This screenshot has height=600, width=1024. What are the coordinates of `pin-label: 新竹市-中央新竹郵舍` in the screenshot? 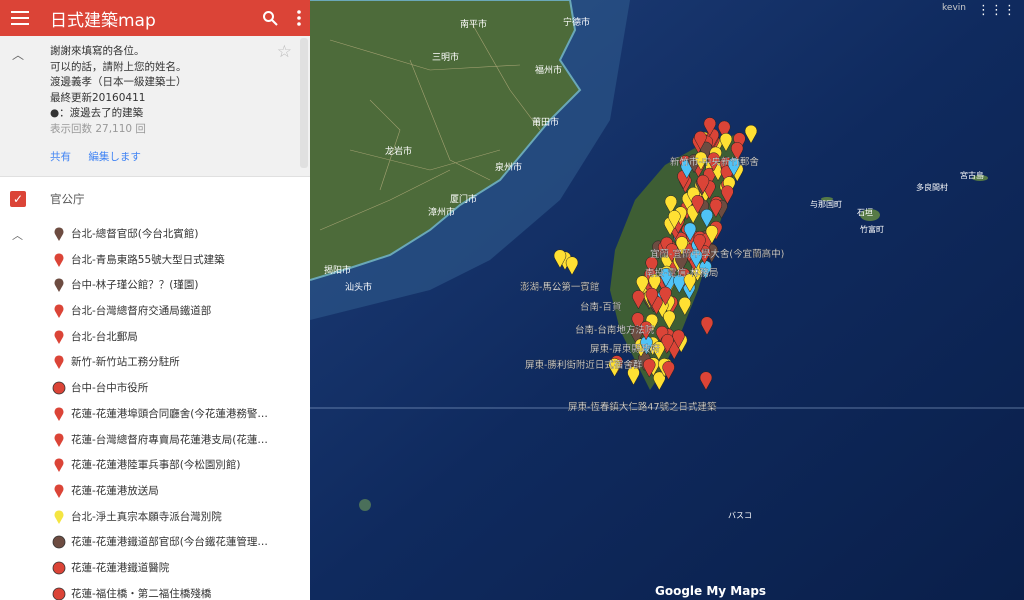 It's located at (714, 162).